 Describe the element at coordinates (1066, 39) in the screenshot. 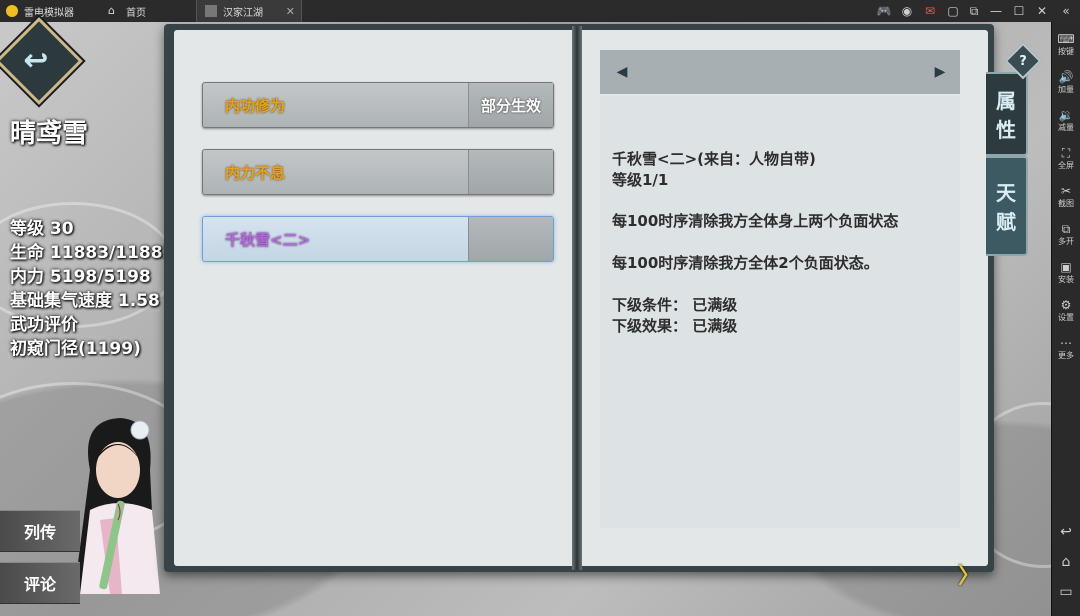

I see `keyboard-icon: ⌨` at that location.